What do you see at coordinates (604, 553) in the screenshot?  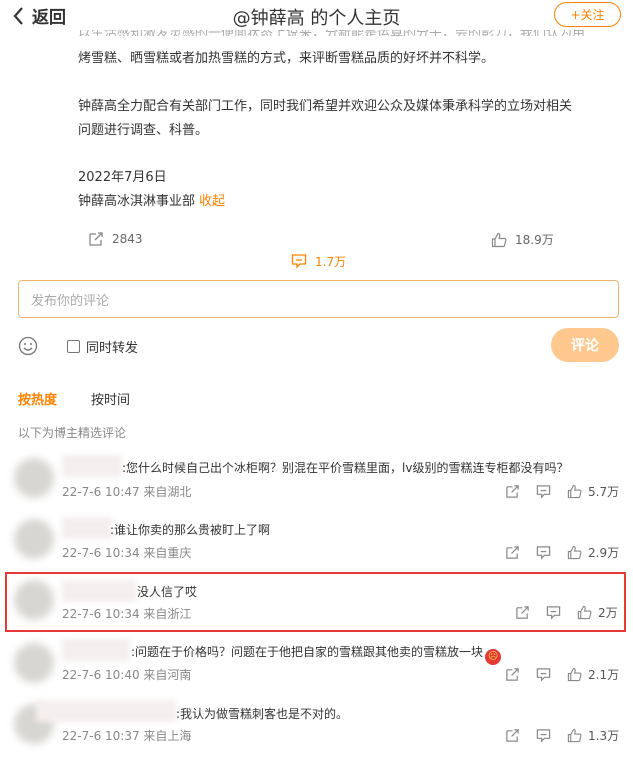 I see `comment-like-count: 2.9万` at bounding box center [604, 553].